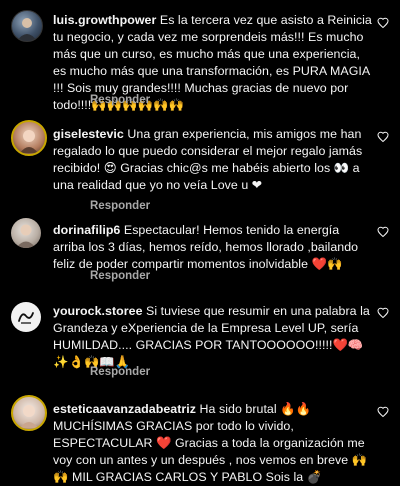  Describe the element at coordinates (98, 311) in the screenshot. I see `comment-username: yourock.storee` at that location.